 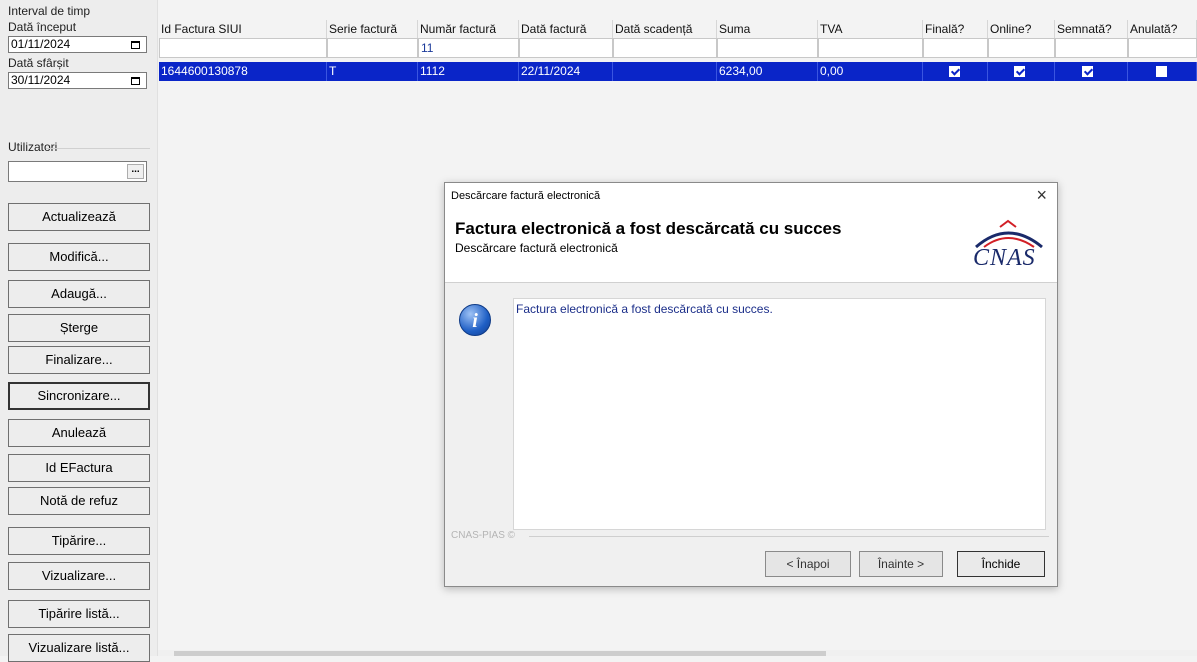 I want to click on horizontal-scrollbar, so click(x=677, y=653).